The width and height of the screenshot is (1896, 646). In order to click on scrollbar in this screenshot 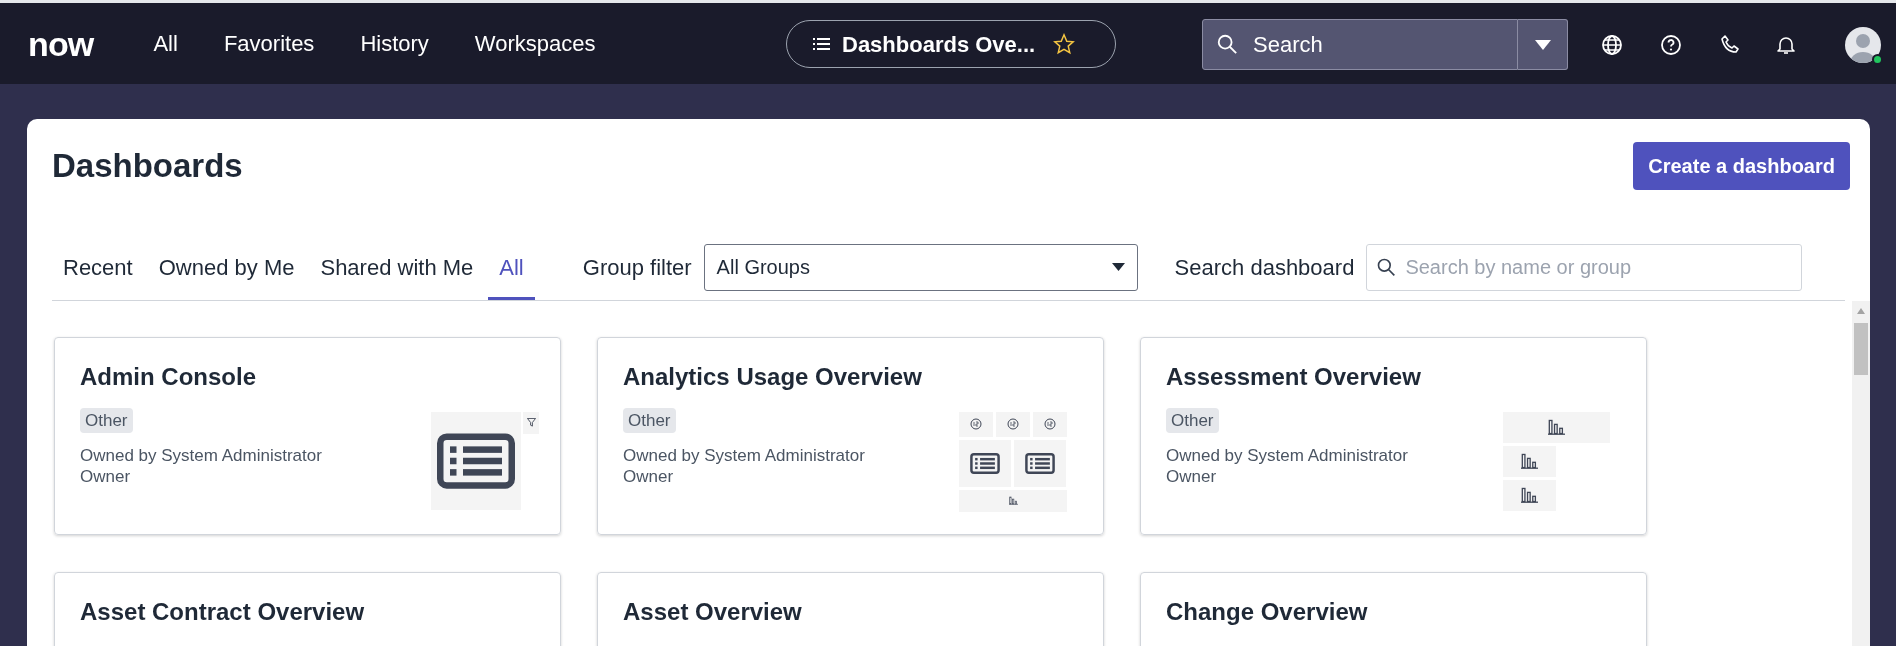, I will do `click(1861, 473)`.